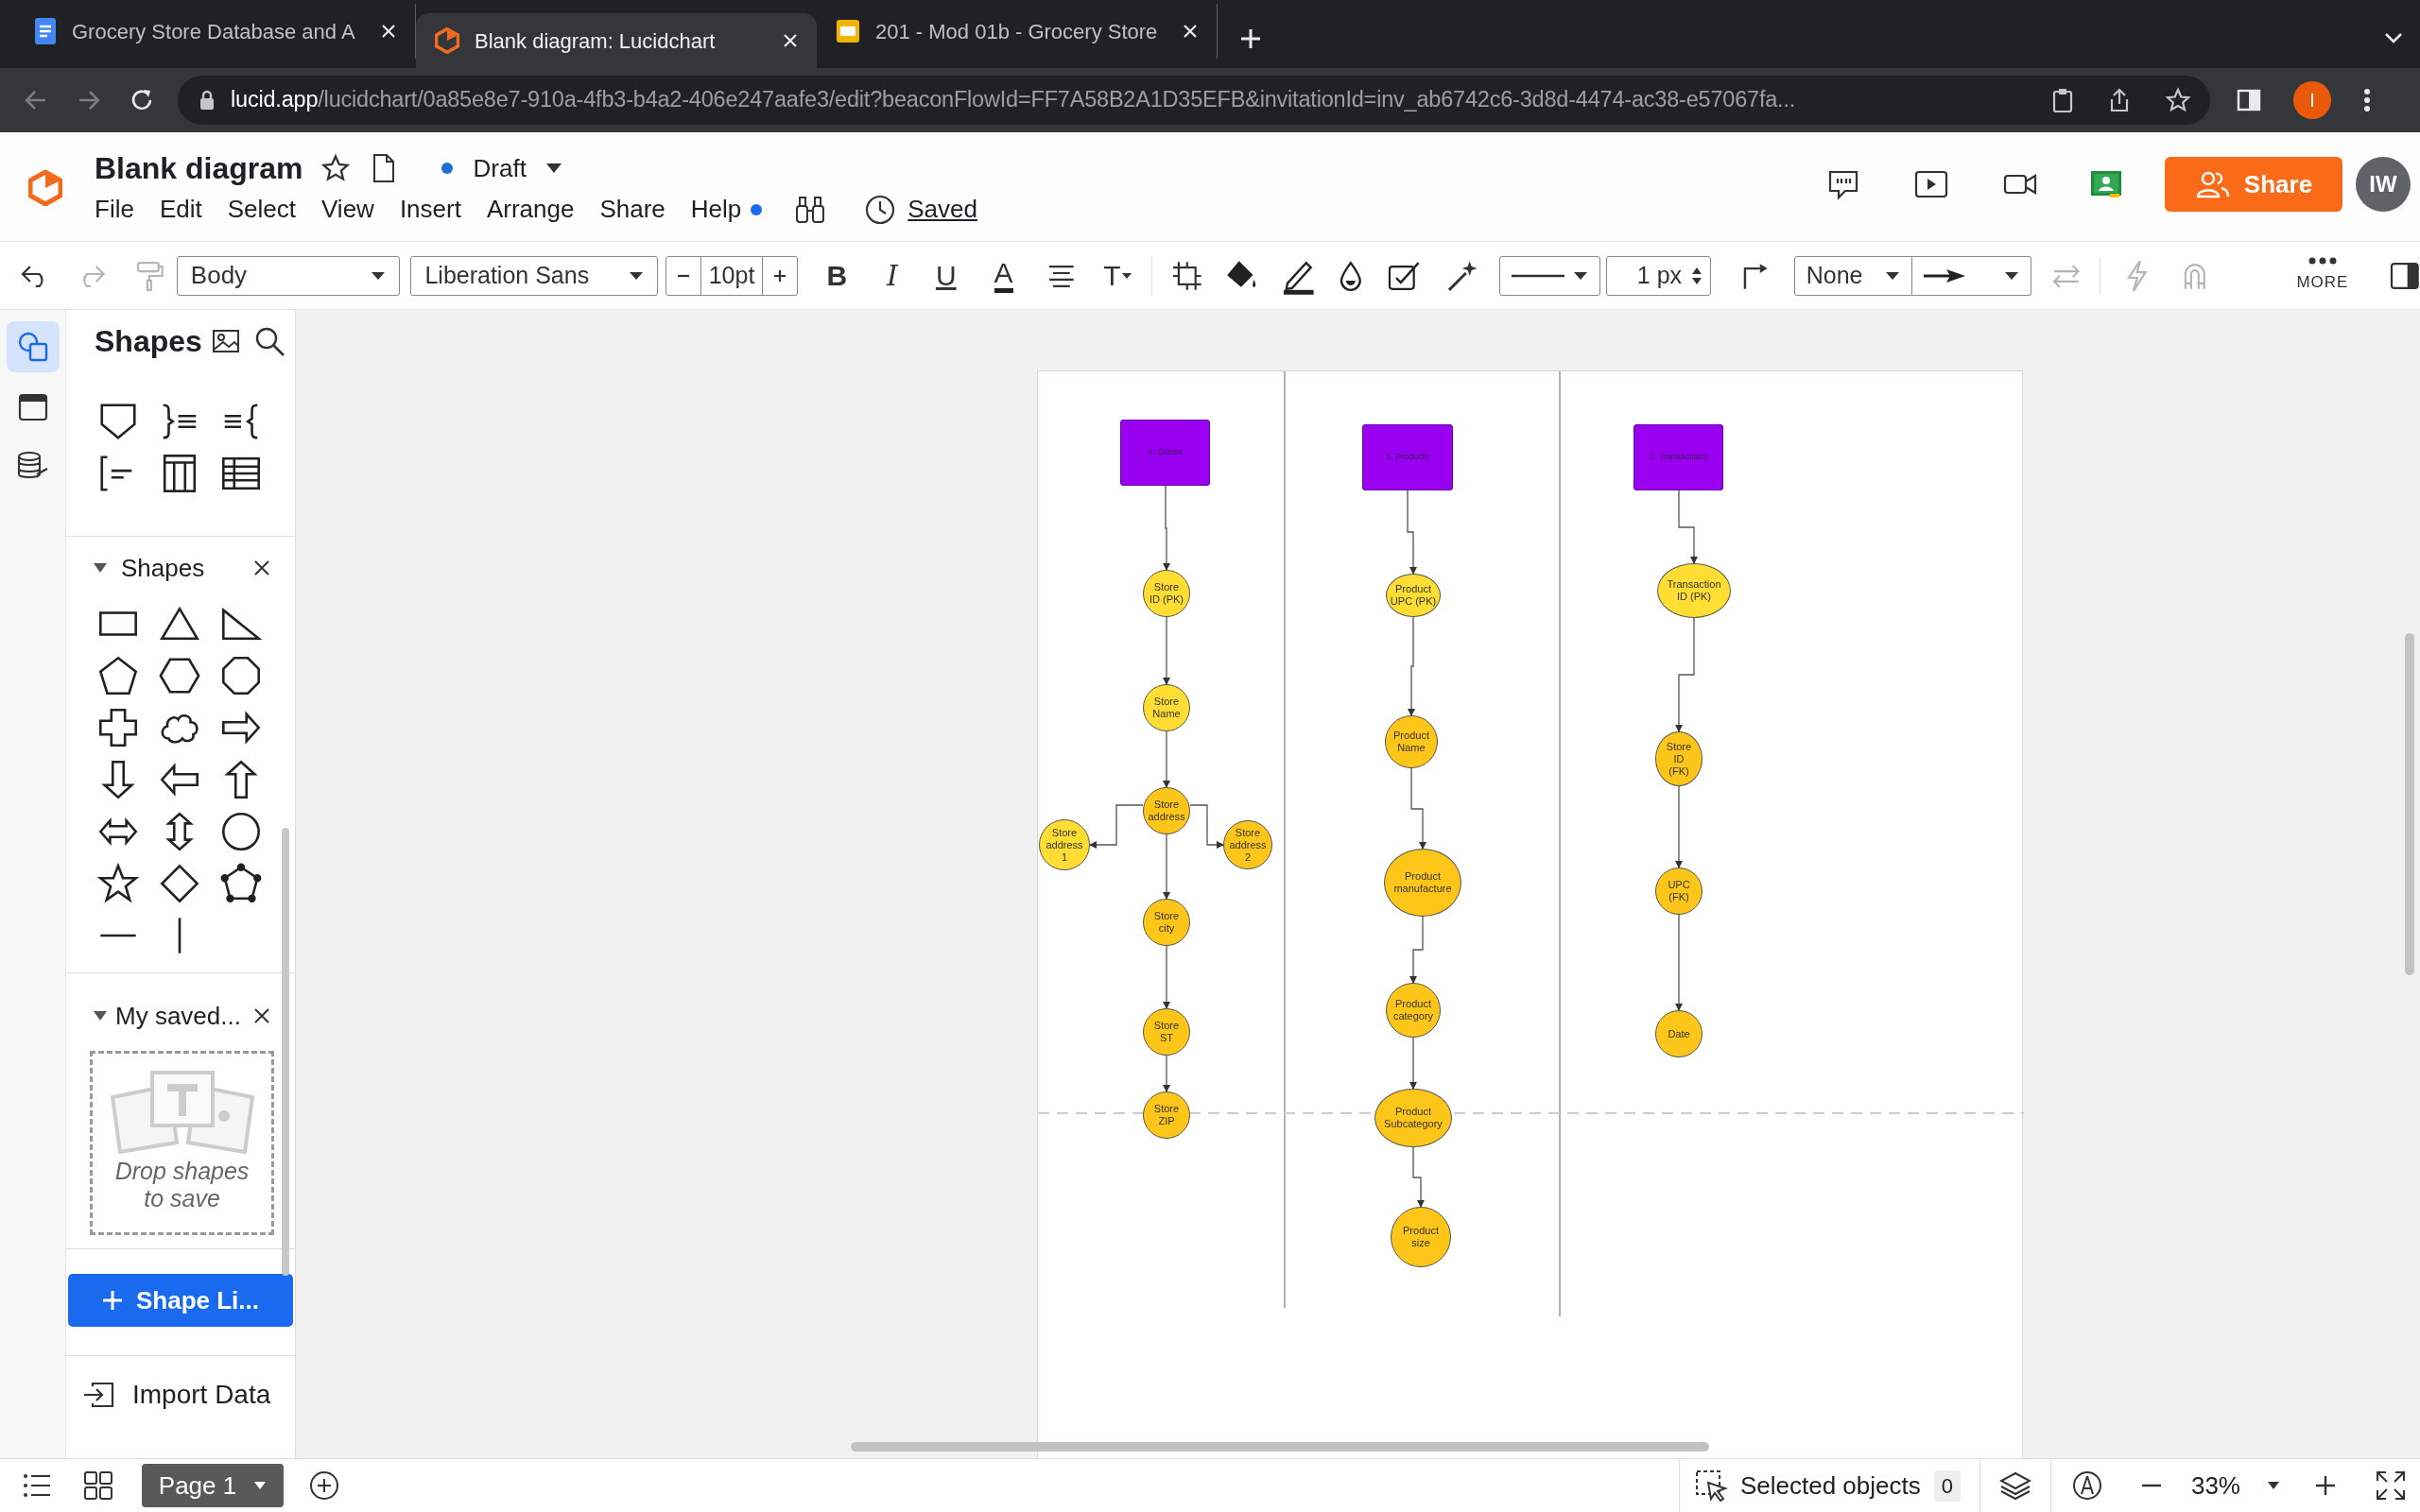 The width and height of the screenshot is (2420, 1512). I want to click on attribute-node: Store ST, so click(1167, 1032).